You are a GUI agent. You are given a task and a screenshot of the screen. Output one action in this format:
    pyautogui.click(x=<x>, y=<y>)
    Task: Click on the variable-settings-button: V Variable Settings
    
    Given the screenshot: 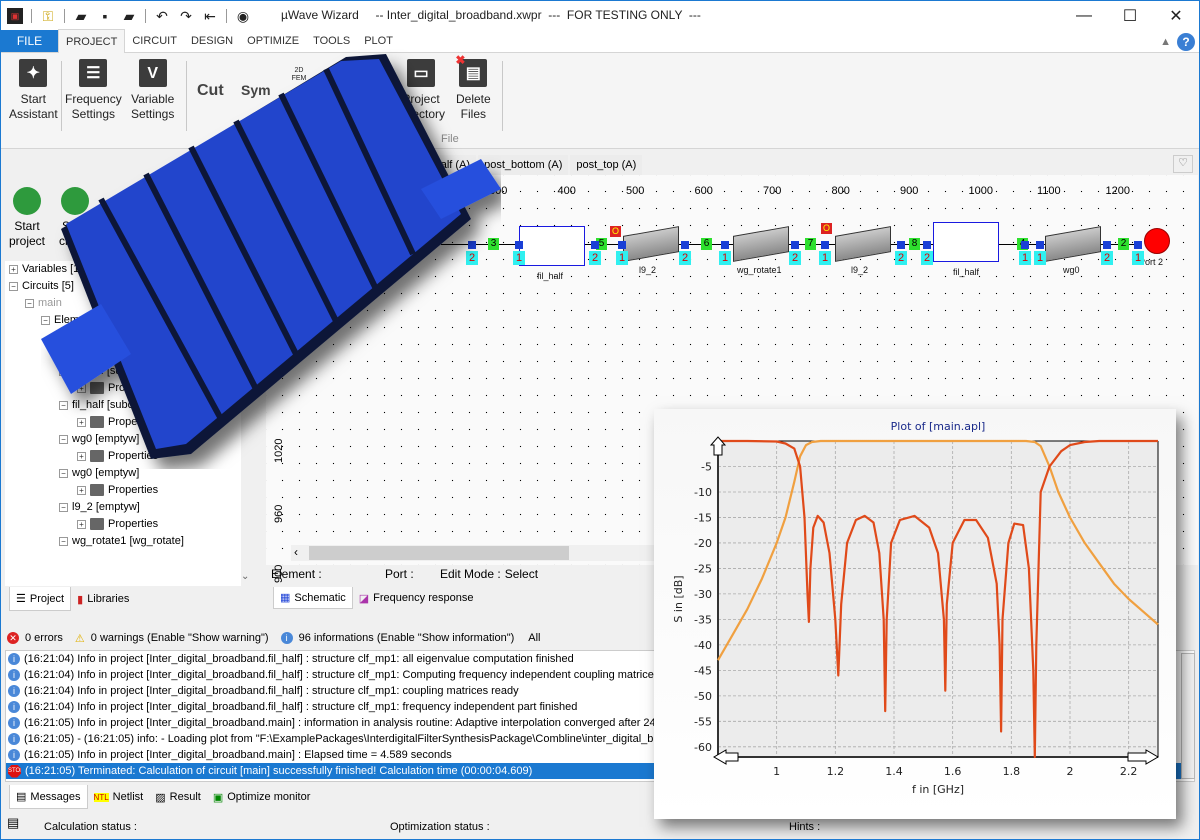 What is the action you would take?
    pyautogui.click(x=152, y=90)
    